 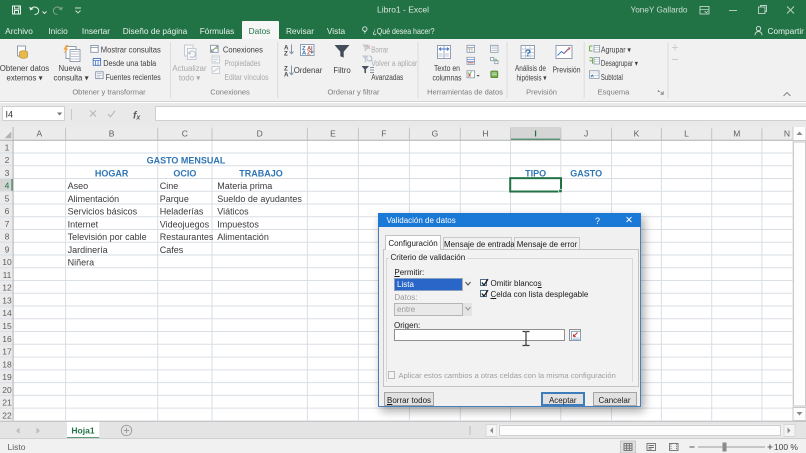 I want to click on svg-text: C, so click(x=185, y=134).